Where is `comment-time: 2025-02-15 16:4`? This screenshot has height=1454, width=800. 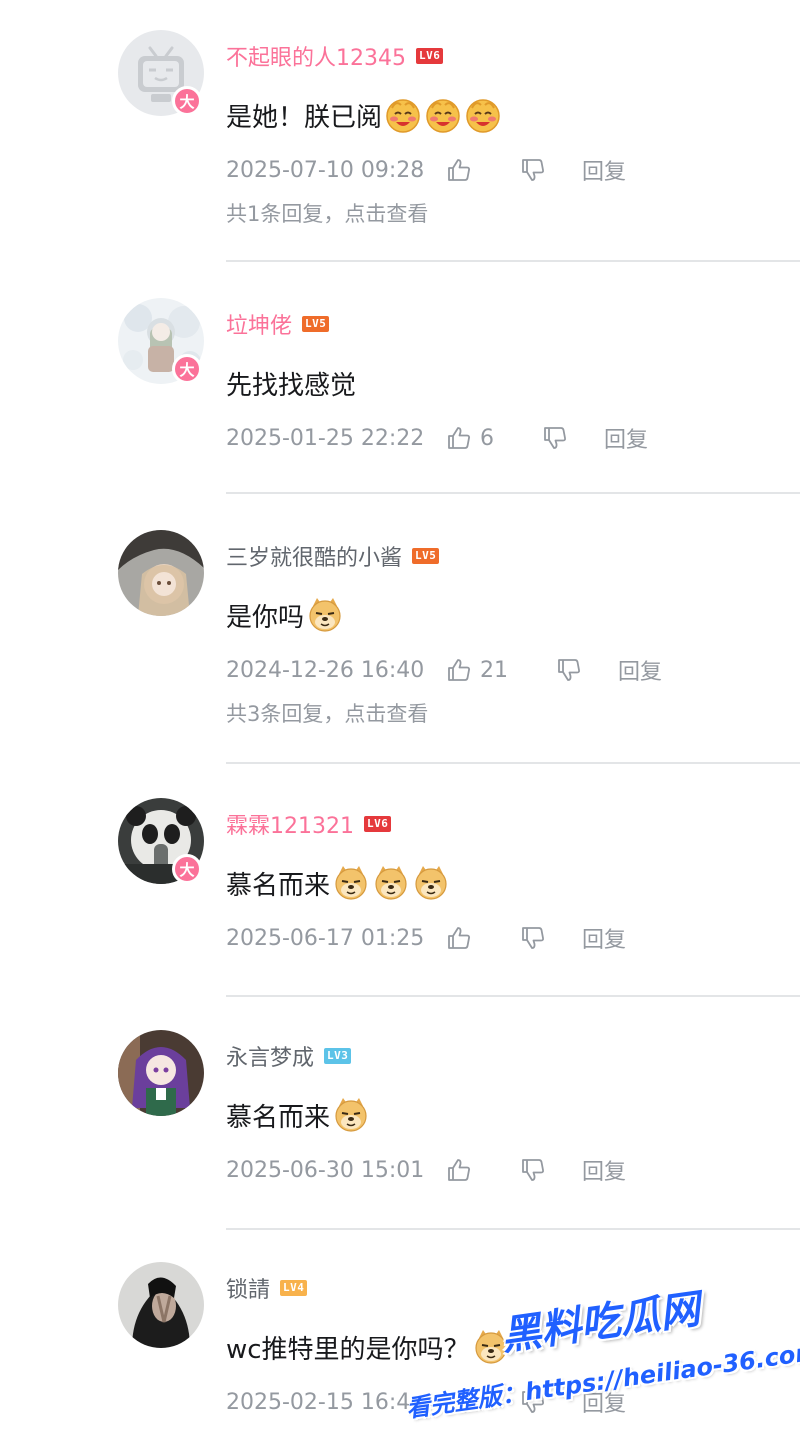
comment-time: 2025-02-15 16:4 is located at coordinates (318, 1402).